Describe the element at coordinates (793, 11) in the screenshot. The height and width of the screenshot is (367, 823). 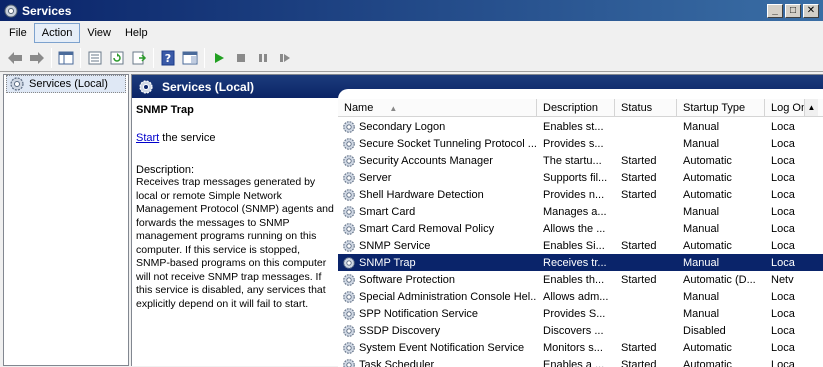
I see `maximize-button: □` at that location.